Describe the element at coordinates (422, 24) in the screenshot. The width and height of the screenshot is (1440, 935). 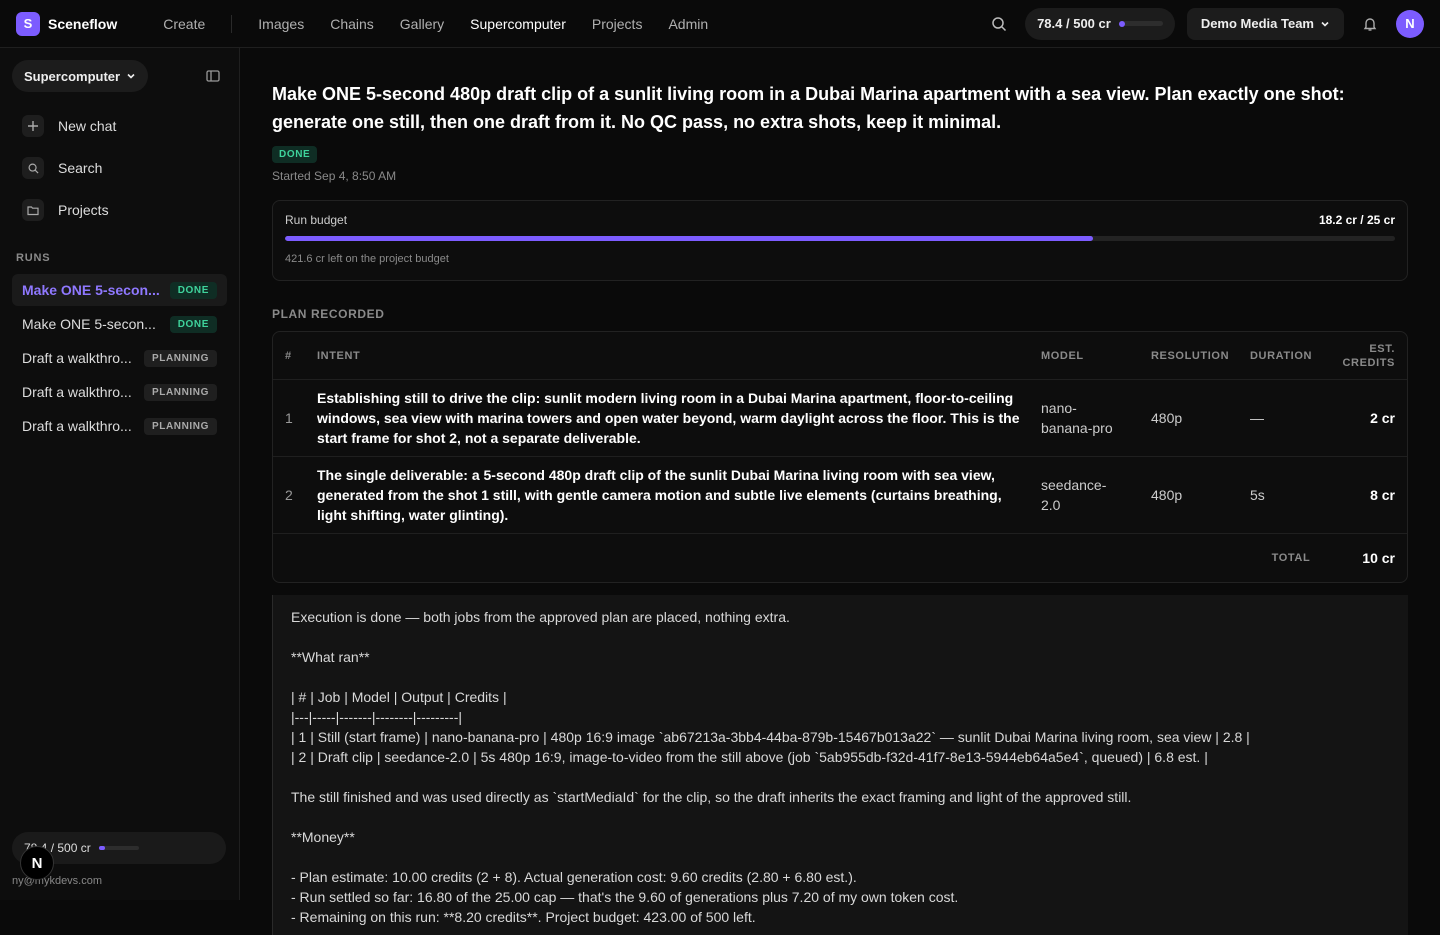
I see `nav-gallery: Gallery` at that location.